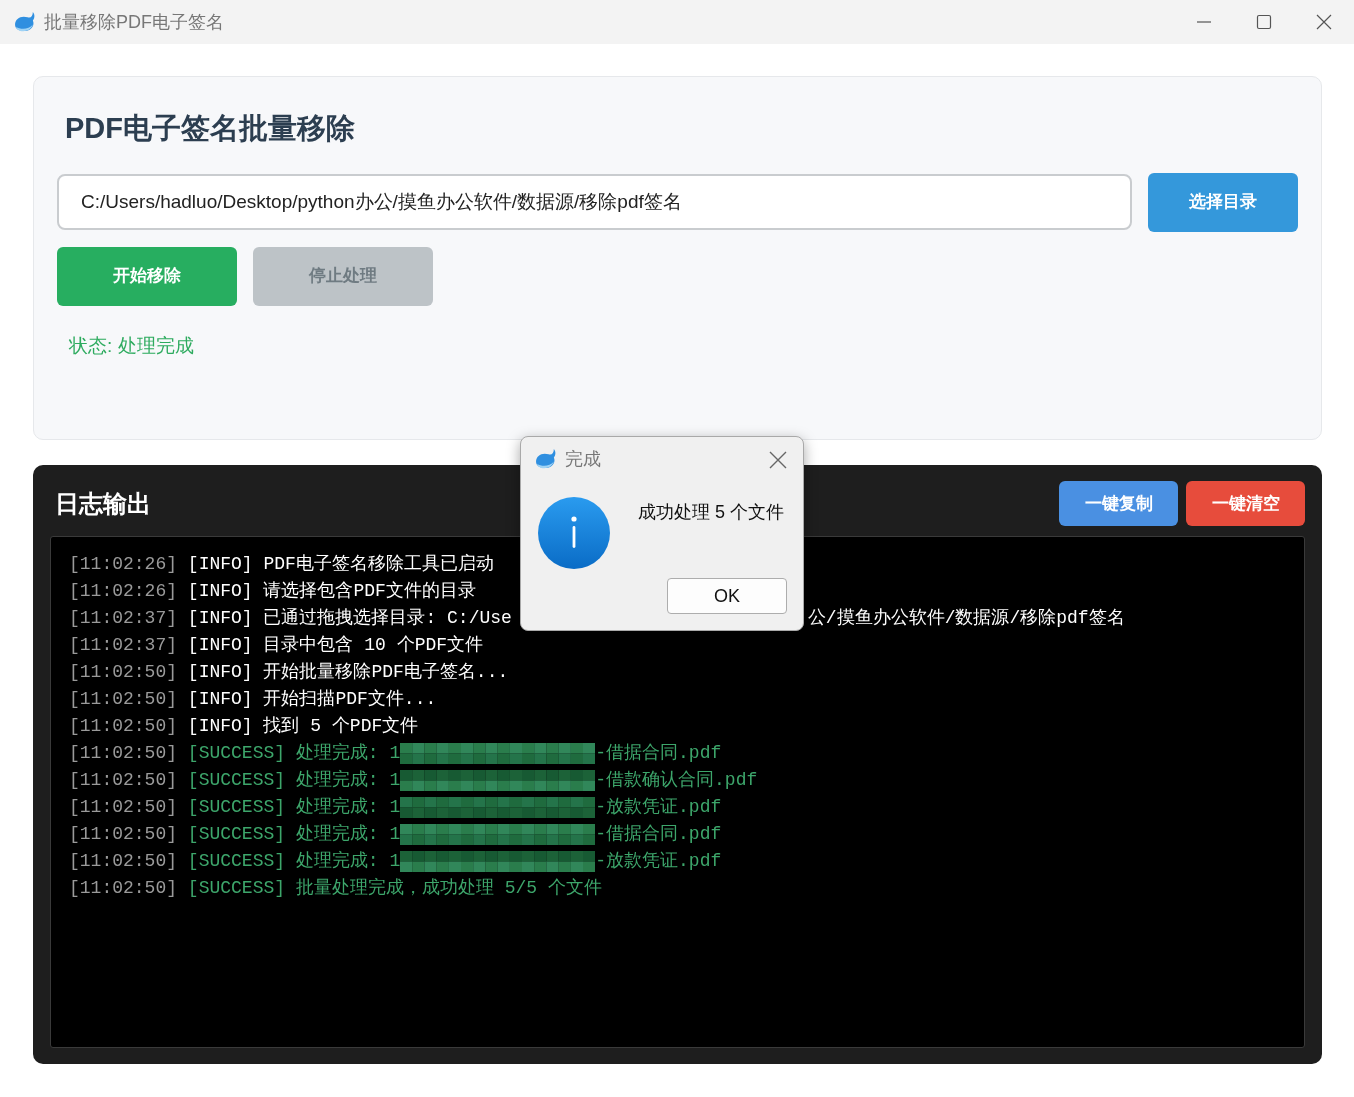 The image size is (1354, 1097). What do you see at coordinates (387, 618) in the screenshot?
I see `log-message: 已通过拖拽选择目录: C:/Use` at bounding box center [387, 618].